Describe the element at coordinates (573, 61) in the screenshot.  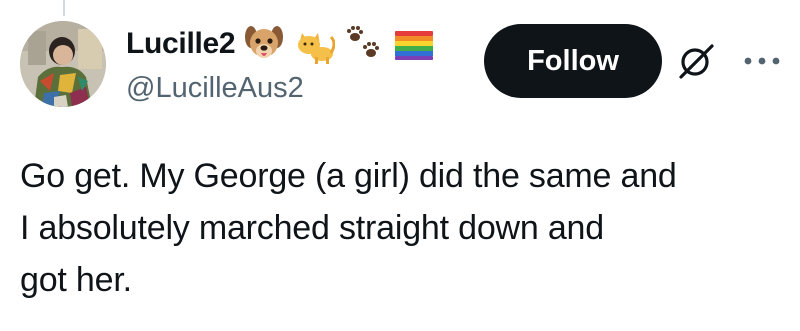
I see `follow-button: Follow` at that location.